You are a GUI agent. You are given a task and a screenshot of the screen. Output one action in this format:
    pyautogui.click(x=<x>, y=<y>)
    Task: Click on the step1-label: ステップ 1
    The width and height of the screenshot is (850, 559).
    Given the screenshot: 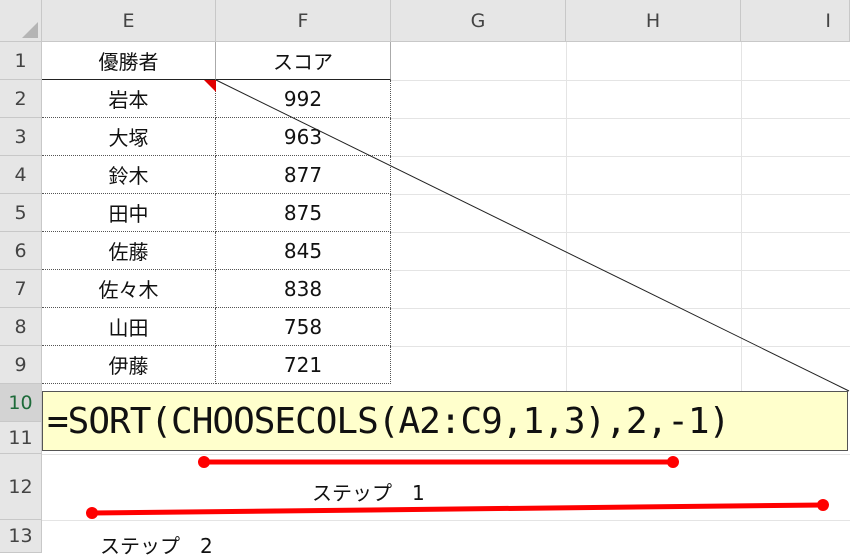 What is the action you would take?
    pyautogui.click(x=368, y=493)
    